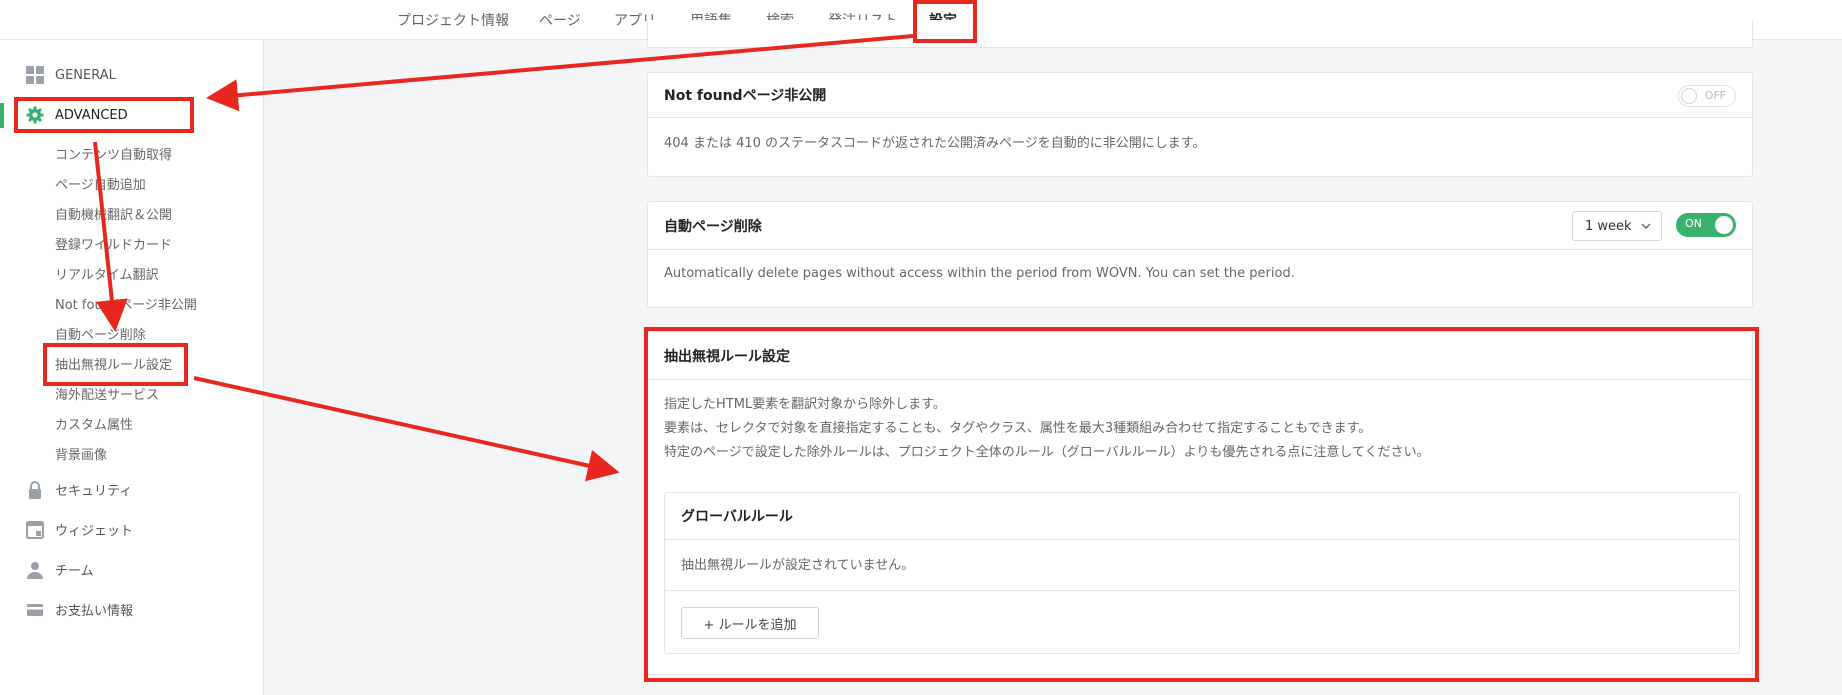 The image size is (1842, 695). What do you see at coordinates (113, 213) in the screenshot?
I see `sidebar-subitem-auto-mt-publish: 自動機械翻訳＆公開` at bounding box center [113, 213].